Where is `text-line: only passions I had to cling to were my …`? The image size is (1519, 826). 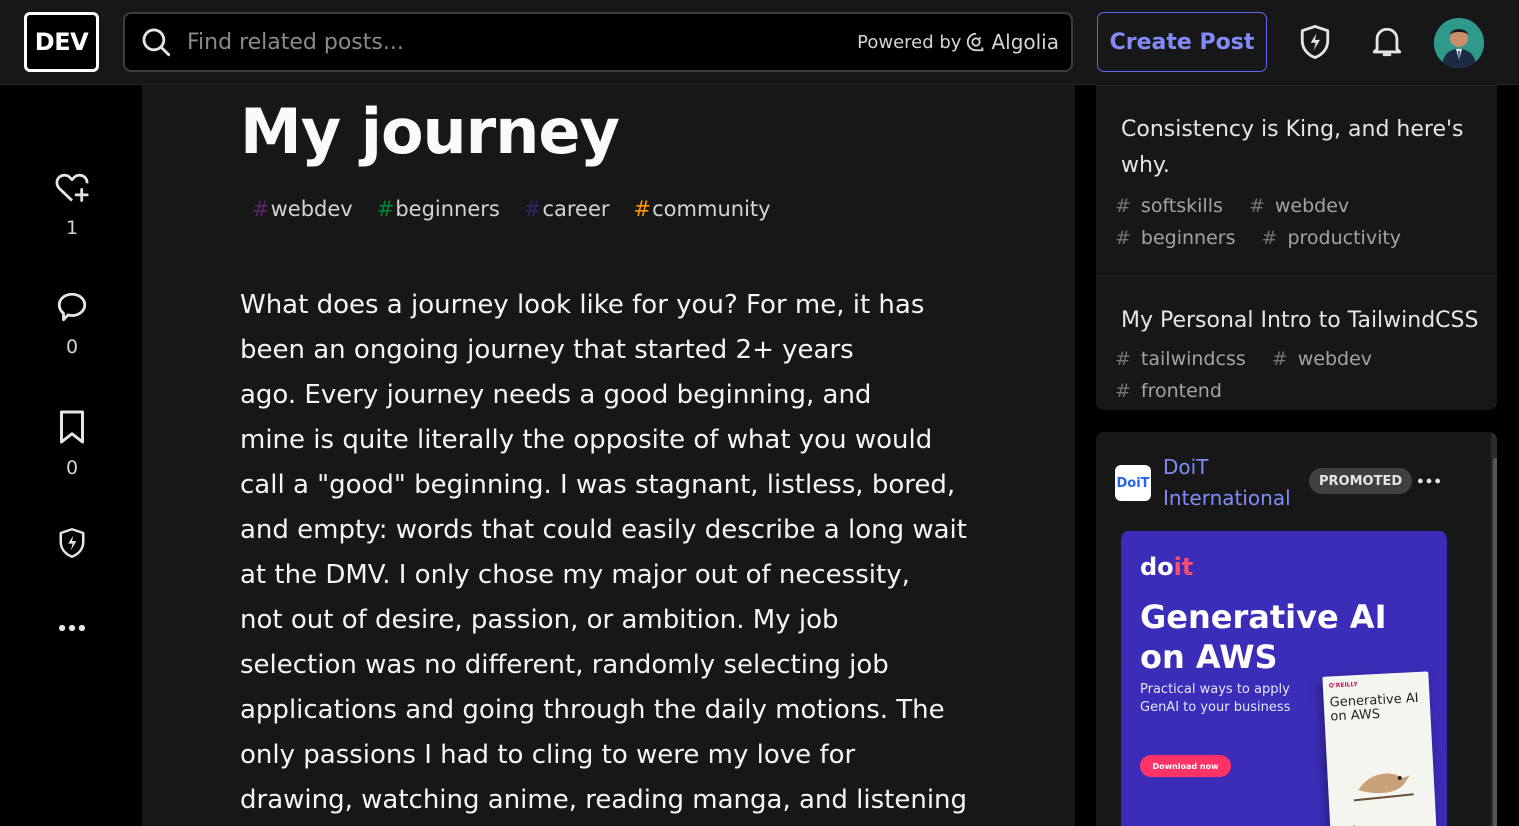 text-line: only passions I had to cling to were my … is located at coordinates (548, 755).